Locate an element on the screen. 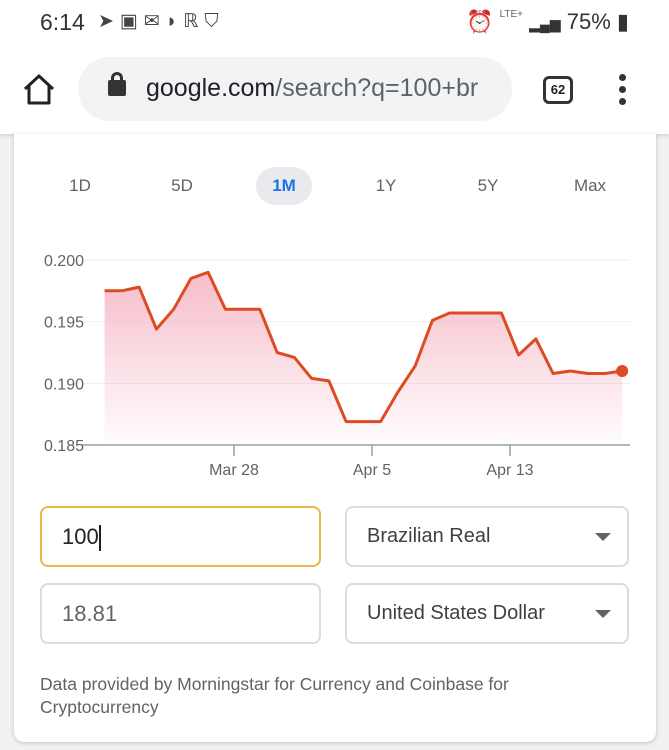 Image resolution: width=669 pixels, height=750 pixels. x-tick-label: Mar 28 is located at coordinates (234, 470).